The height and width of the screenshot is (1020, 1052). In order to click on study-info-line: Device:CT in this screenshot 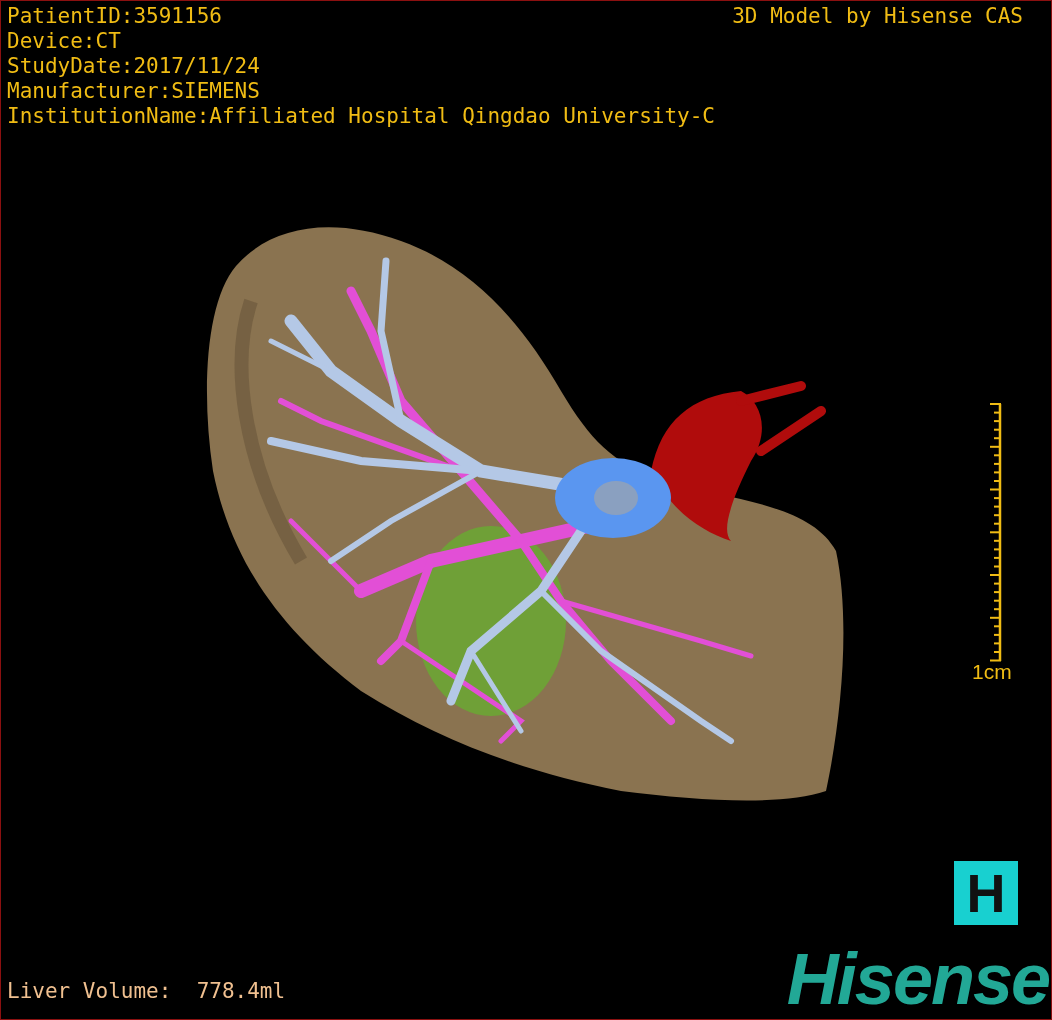, I will do `click(64, 41)`.